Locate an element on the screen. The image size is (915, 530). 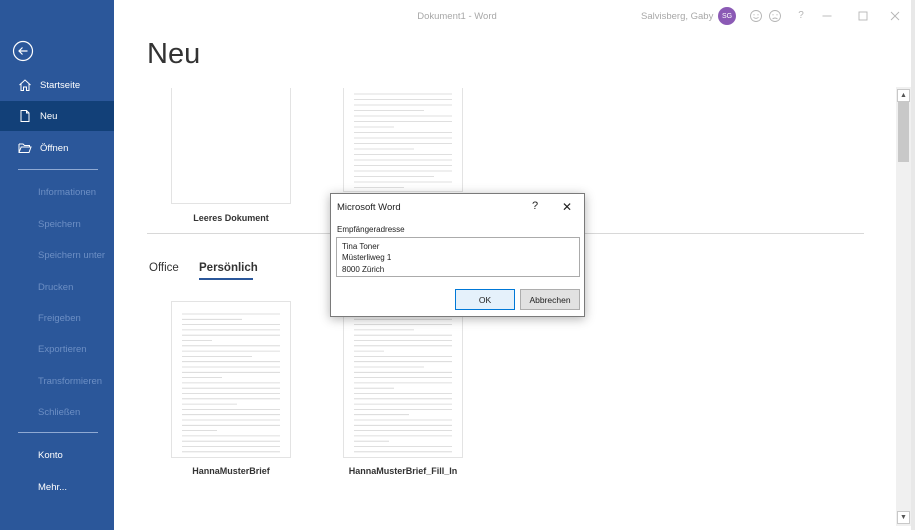
tab-persoenlich: Persönlich is located at coordinates (228, 268).